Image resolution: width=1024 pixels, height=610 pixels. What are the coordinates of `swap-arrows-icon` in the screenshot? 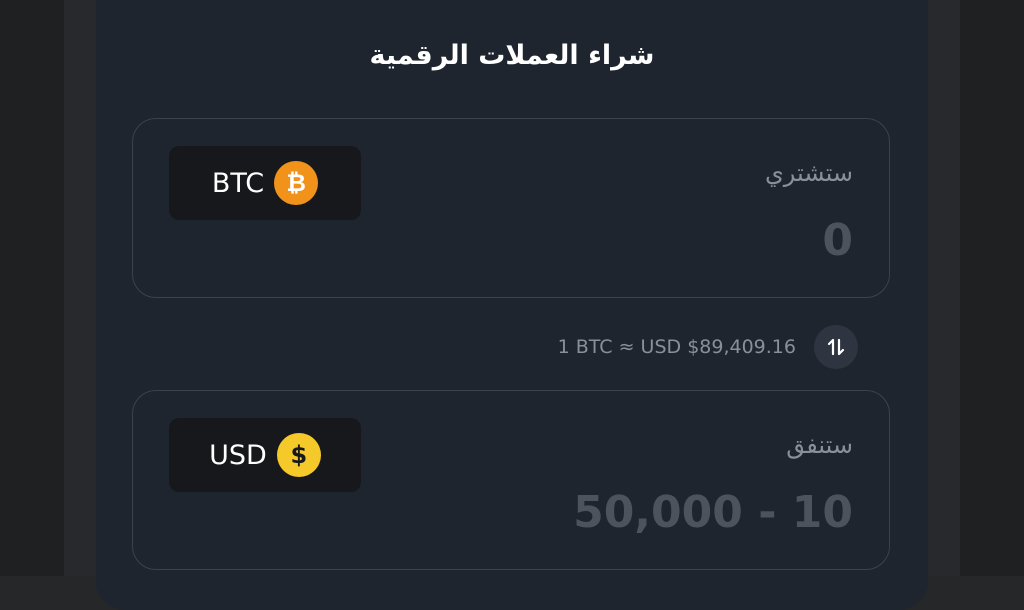 It's located at (836, 347).